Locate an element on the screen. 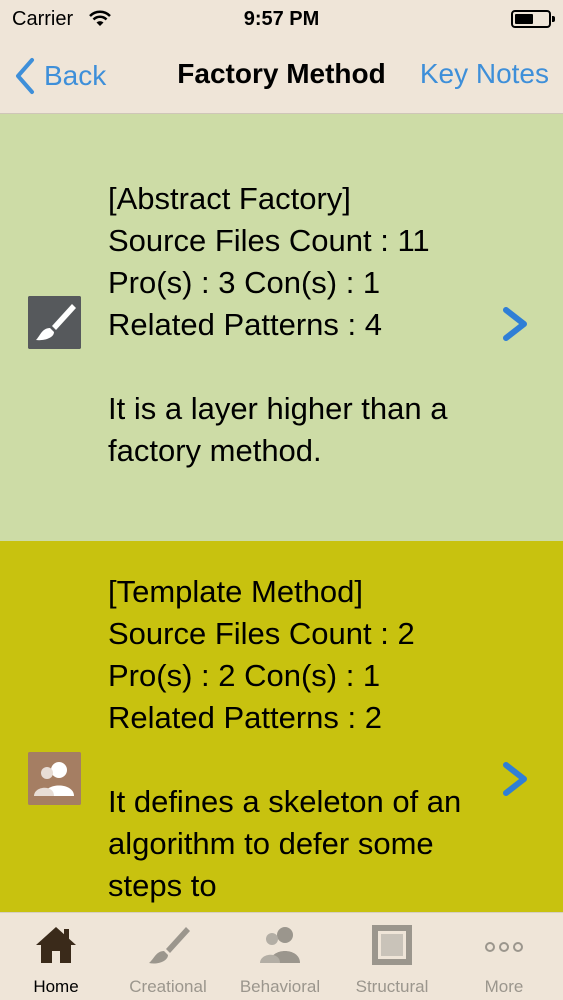 The image size is (563, 1000). back-button: Back is located at coordinates (59, 76).